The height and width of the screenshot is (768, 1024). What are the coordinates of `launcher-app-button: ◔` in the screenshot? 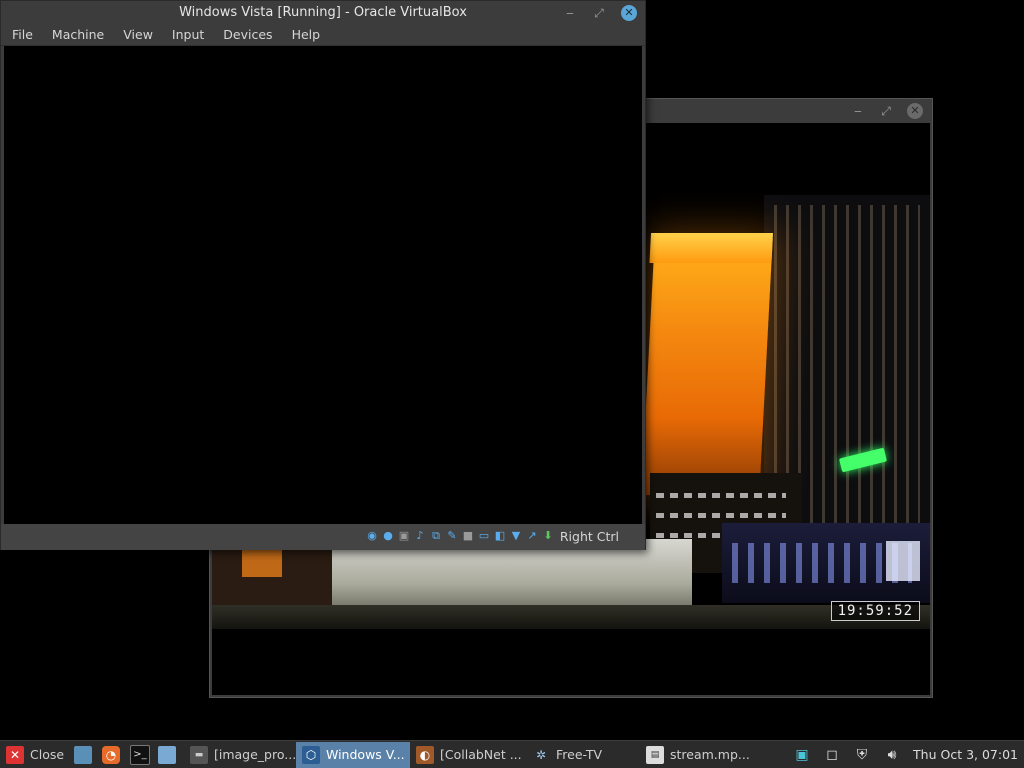 It's located at (112, 755).